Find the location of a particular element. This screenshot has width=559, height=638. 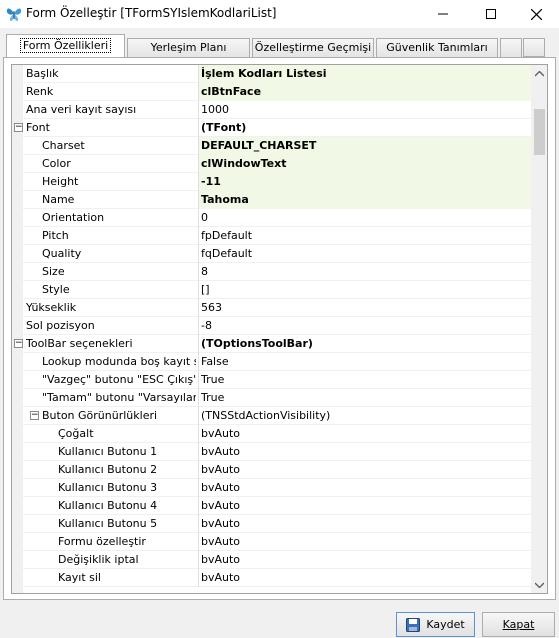

maximize-button is located at coordinates (491, 14).